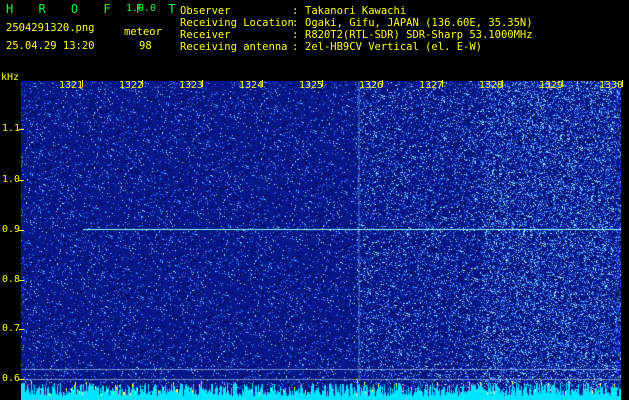  Describe the element at coordinates (131, 85) in the screenshot. I see `x-tick-label: 1322` at that location.